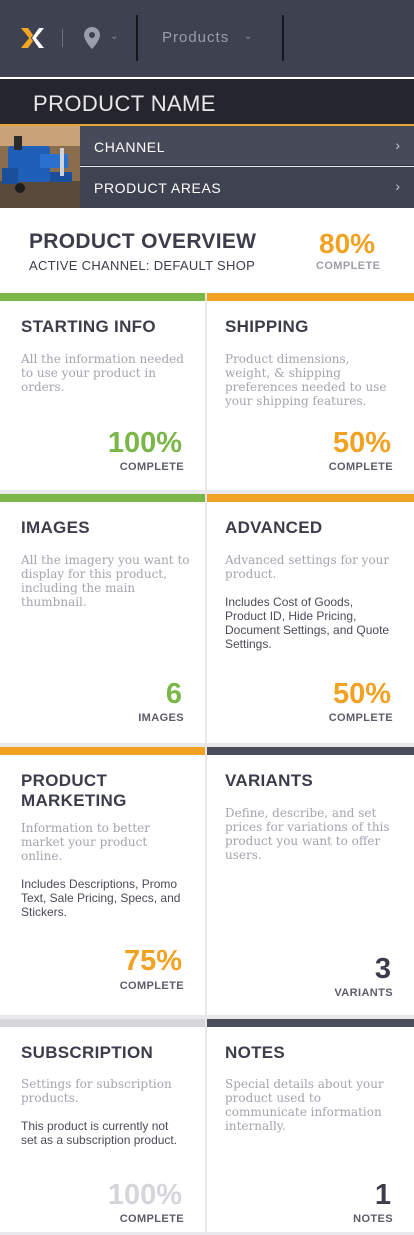  I want to click on card-description: Advanced settings for your product., so click(307, 567).